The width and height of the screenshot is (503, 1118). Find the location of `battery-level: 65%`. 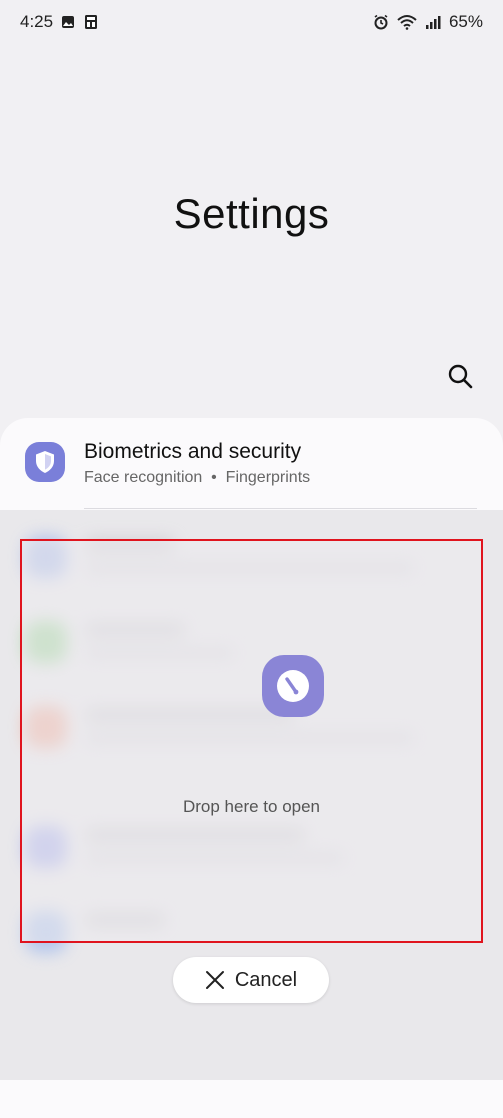

battery-level: 65% is located at coordinates (465, 21).